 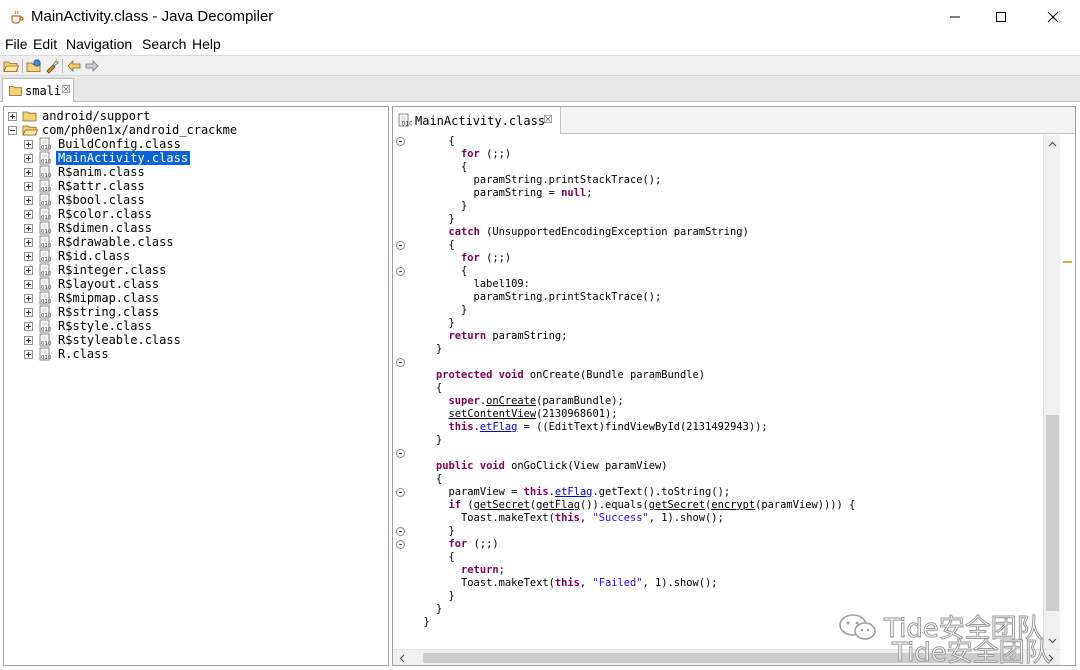 What do you see at coordinates (119, 340) in the screenshot?
I see `tree-node-label: R$styleable.class` at bounding box center [119, 340].